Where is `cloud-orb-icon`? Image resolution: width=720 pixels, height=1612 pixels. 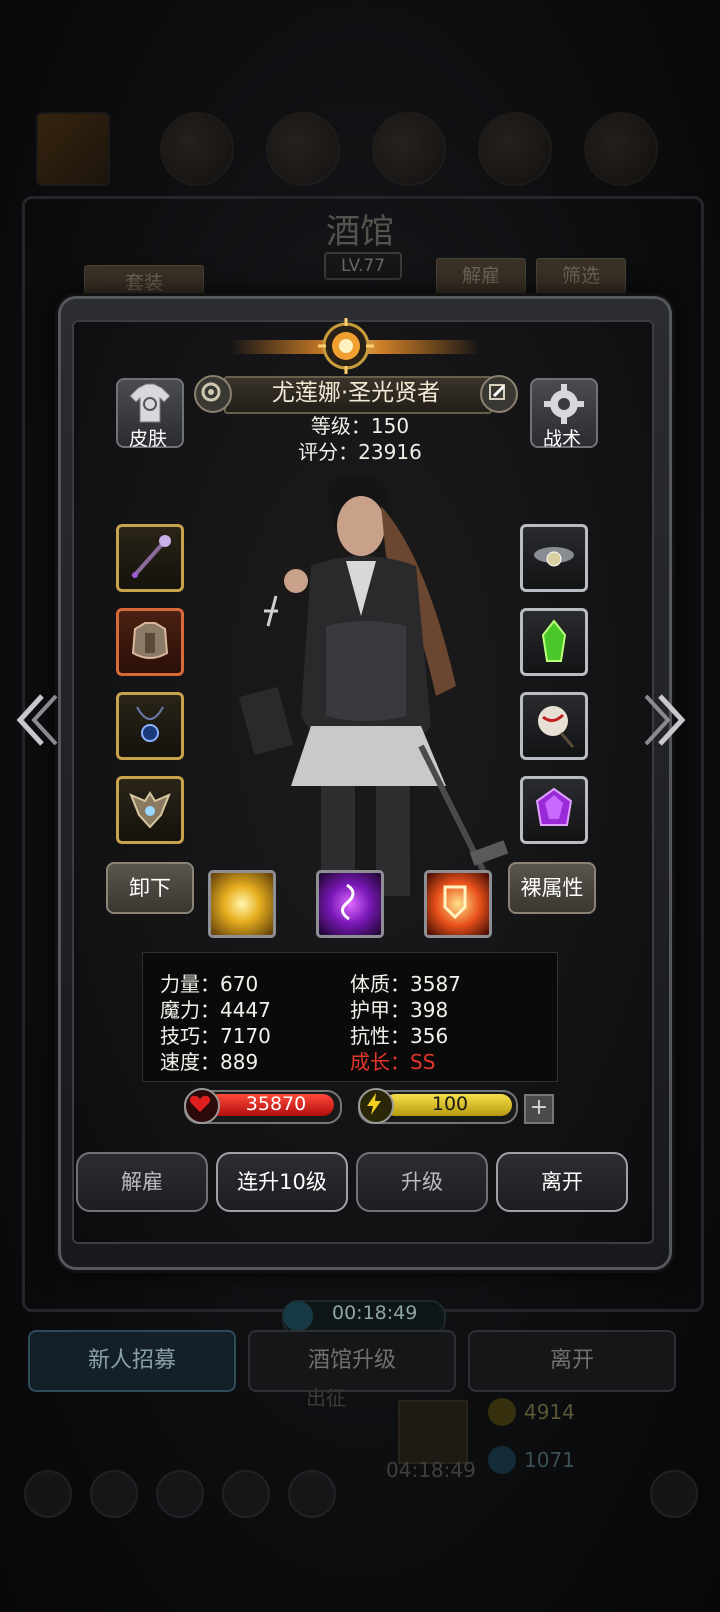 cloud-orb-icon is located at coordinates (554, 557).